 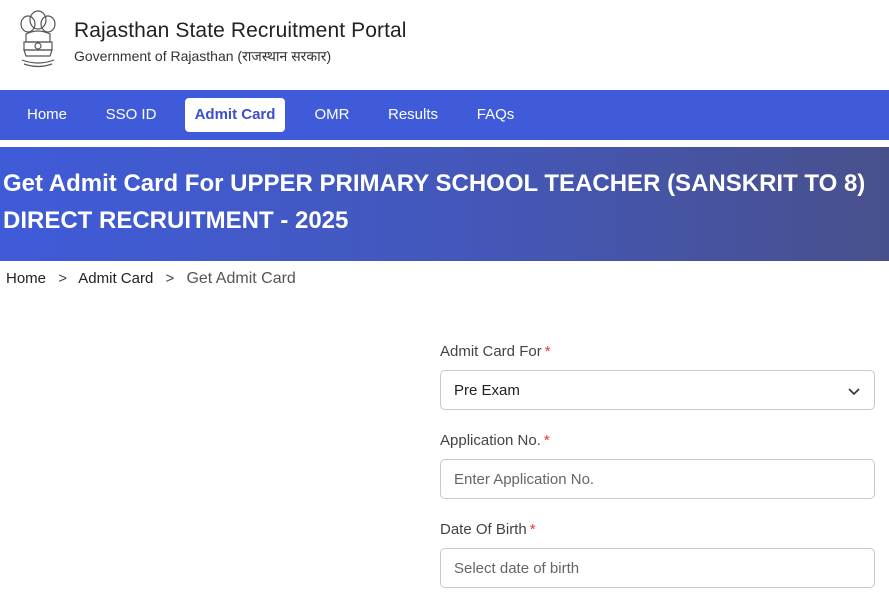 I want to click on dob-placeholder: Select date of birth, so click(x=517, y=568).